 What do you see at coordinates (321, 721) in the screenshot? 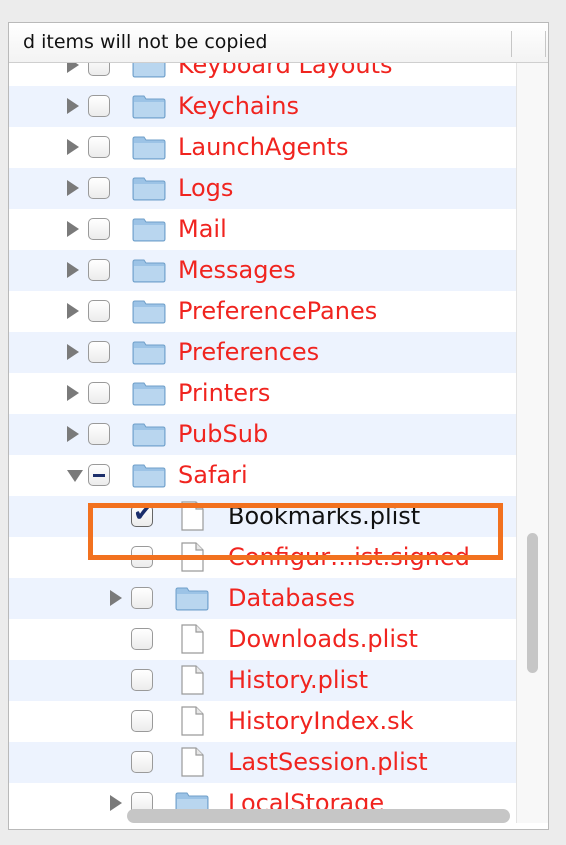
I see `tree-row-label: HistoryIndex.sk` at bounding box center [321, 721].